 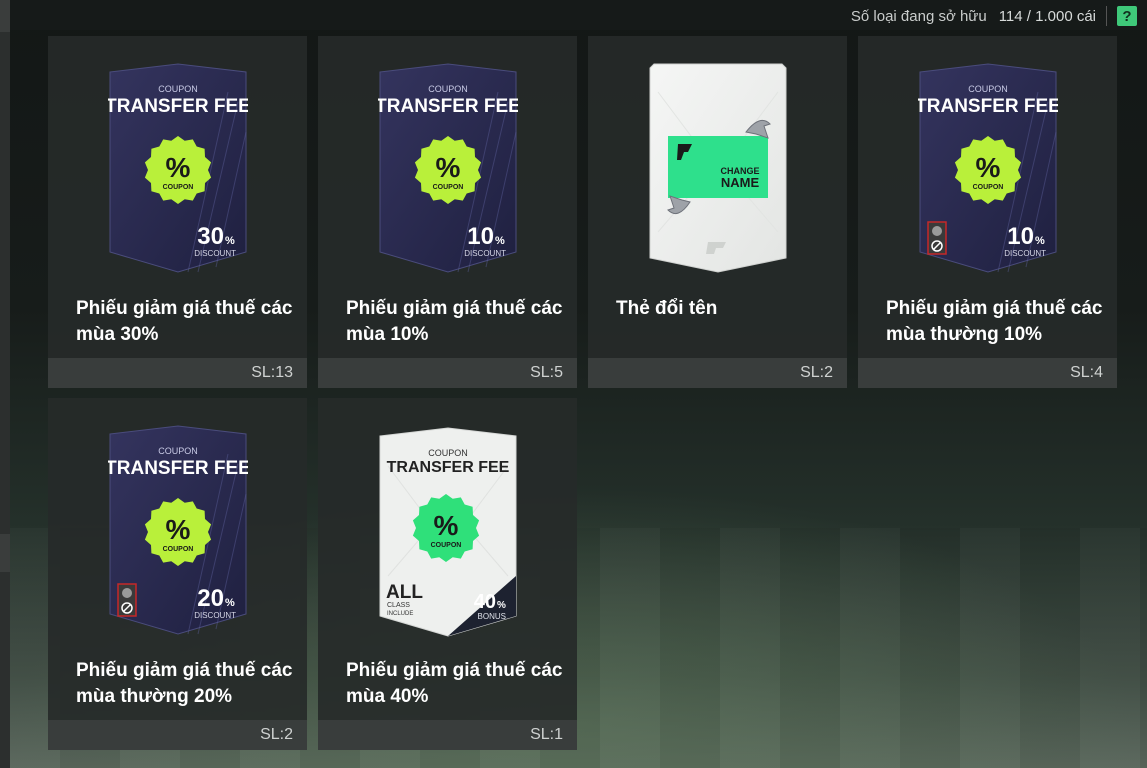 What do you see at coordinates (210, 598) in the screenshot?
I see `discount-value: 20` at bounding box center [210, 598].